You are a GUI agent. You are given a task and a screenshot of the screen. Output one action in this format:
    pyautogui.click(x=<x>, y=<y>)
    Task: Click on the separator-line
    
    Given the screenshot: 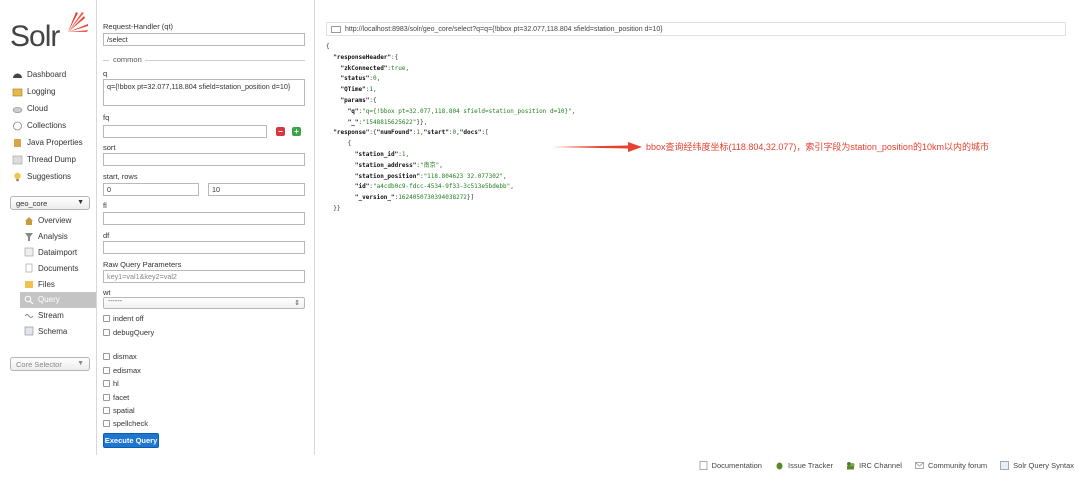 What is the action you would take?
    pyautogui.click(x=106, y=60)
    